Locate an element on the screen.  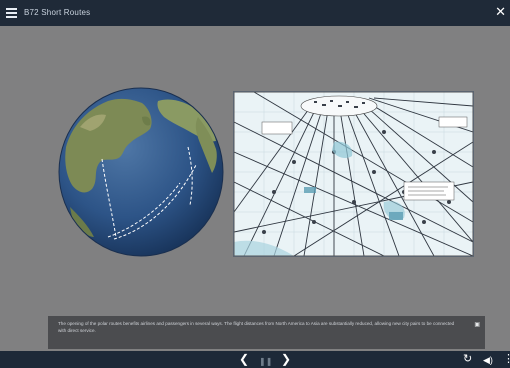
hamburger-menu-icon is located at coordinates (11, 12).